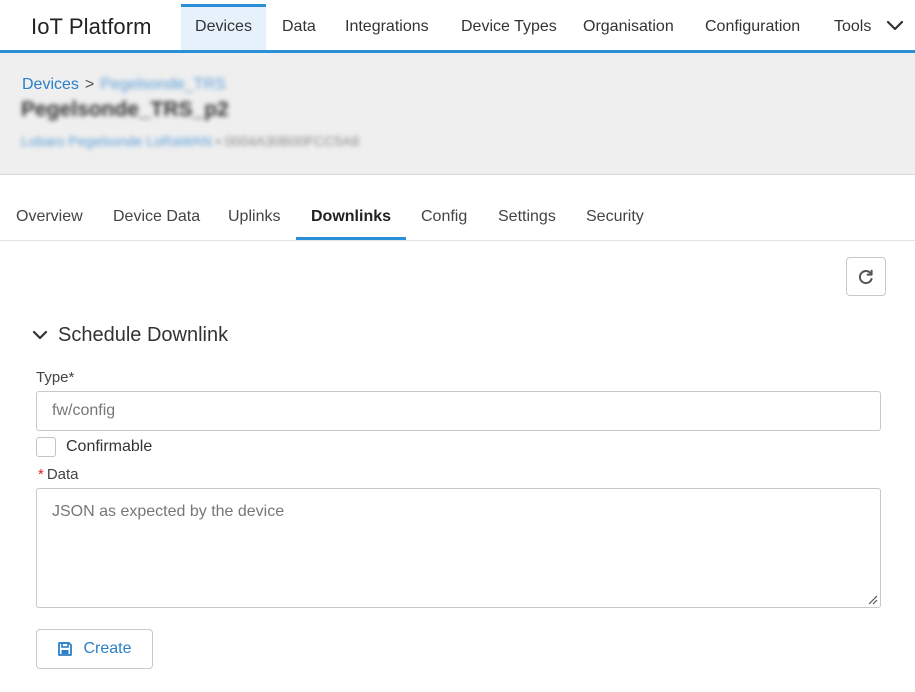 The image size is (915, 692). What do you see at coordinates (527, 217) in the screenshot?
I see `tab-settings: Settings` at bounding box center [527, 217].